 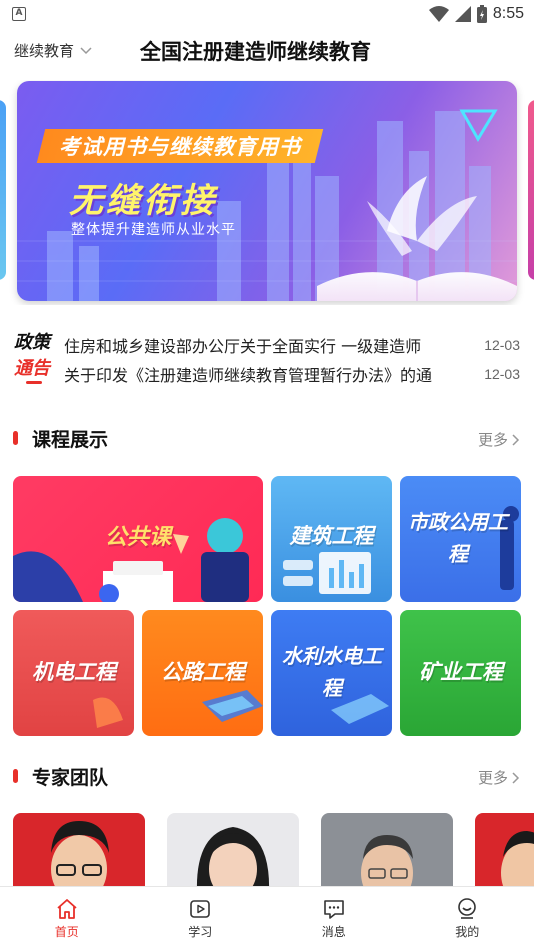 I want to click on course-card-mechanical: 机电工程, so click(x=73, y=673).